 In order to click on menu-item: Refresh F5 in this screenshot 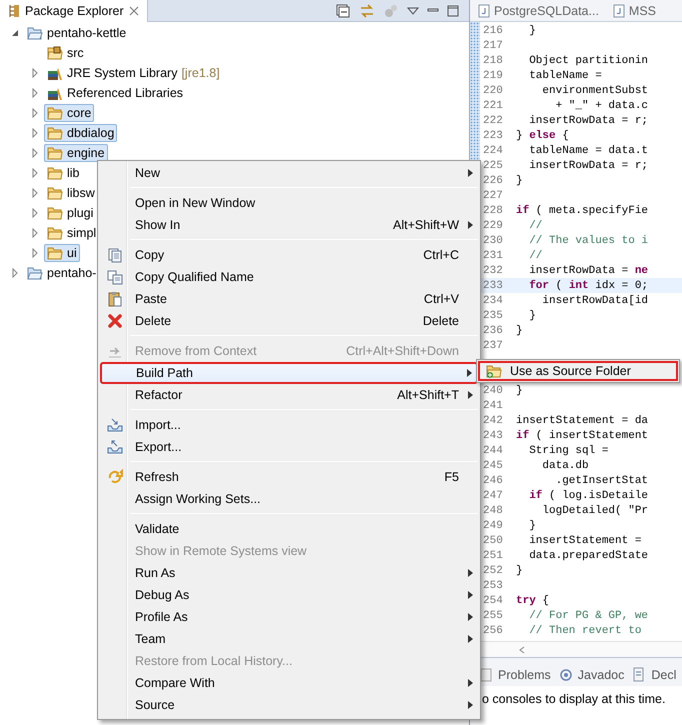, I will do `click(289, 477)`.